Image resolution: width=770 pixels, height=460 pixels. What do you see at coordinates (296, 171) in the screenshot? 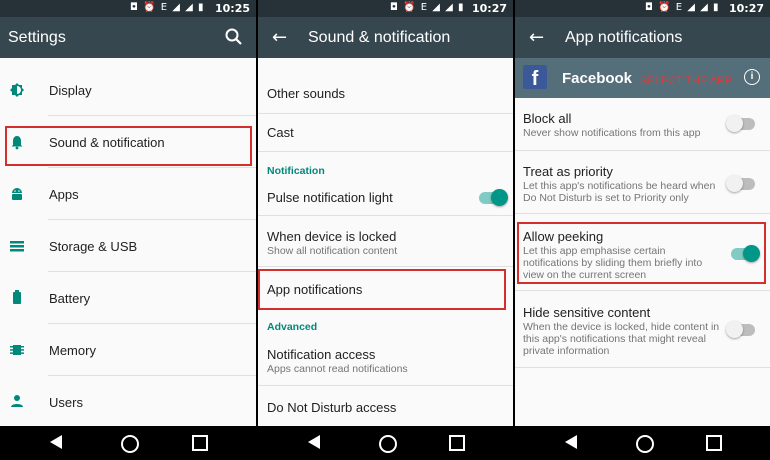
I see `section-header-notification: Notification` at bounding box center [296, 171].